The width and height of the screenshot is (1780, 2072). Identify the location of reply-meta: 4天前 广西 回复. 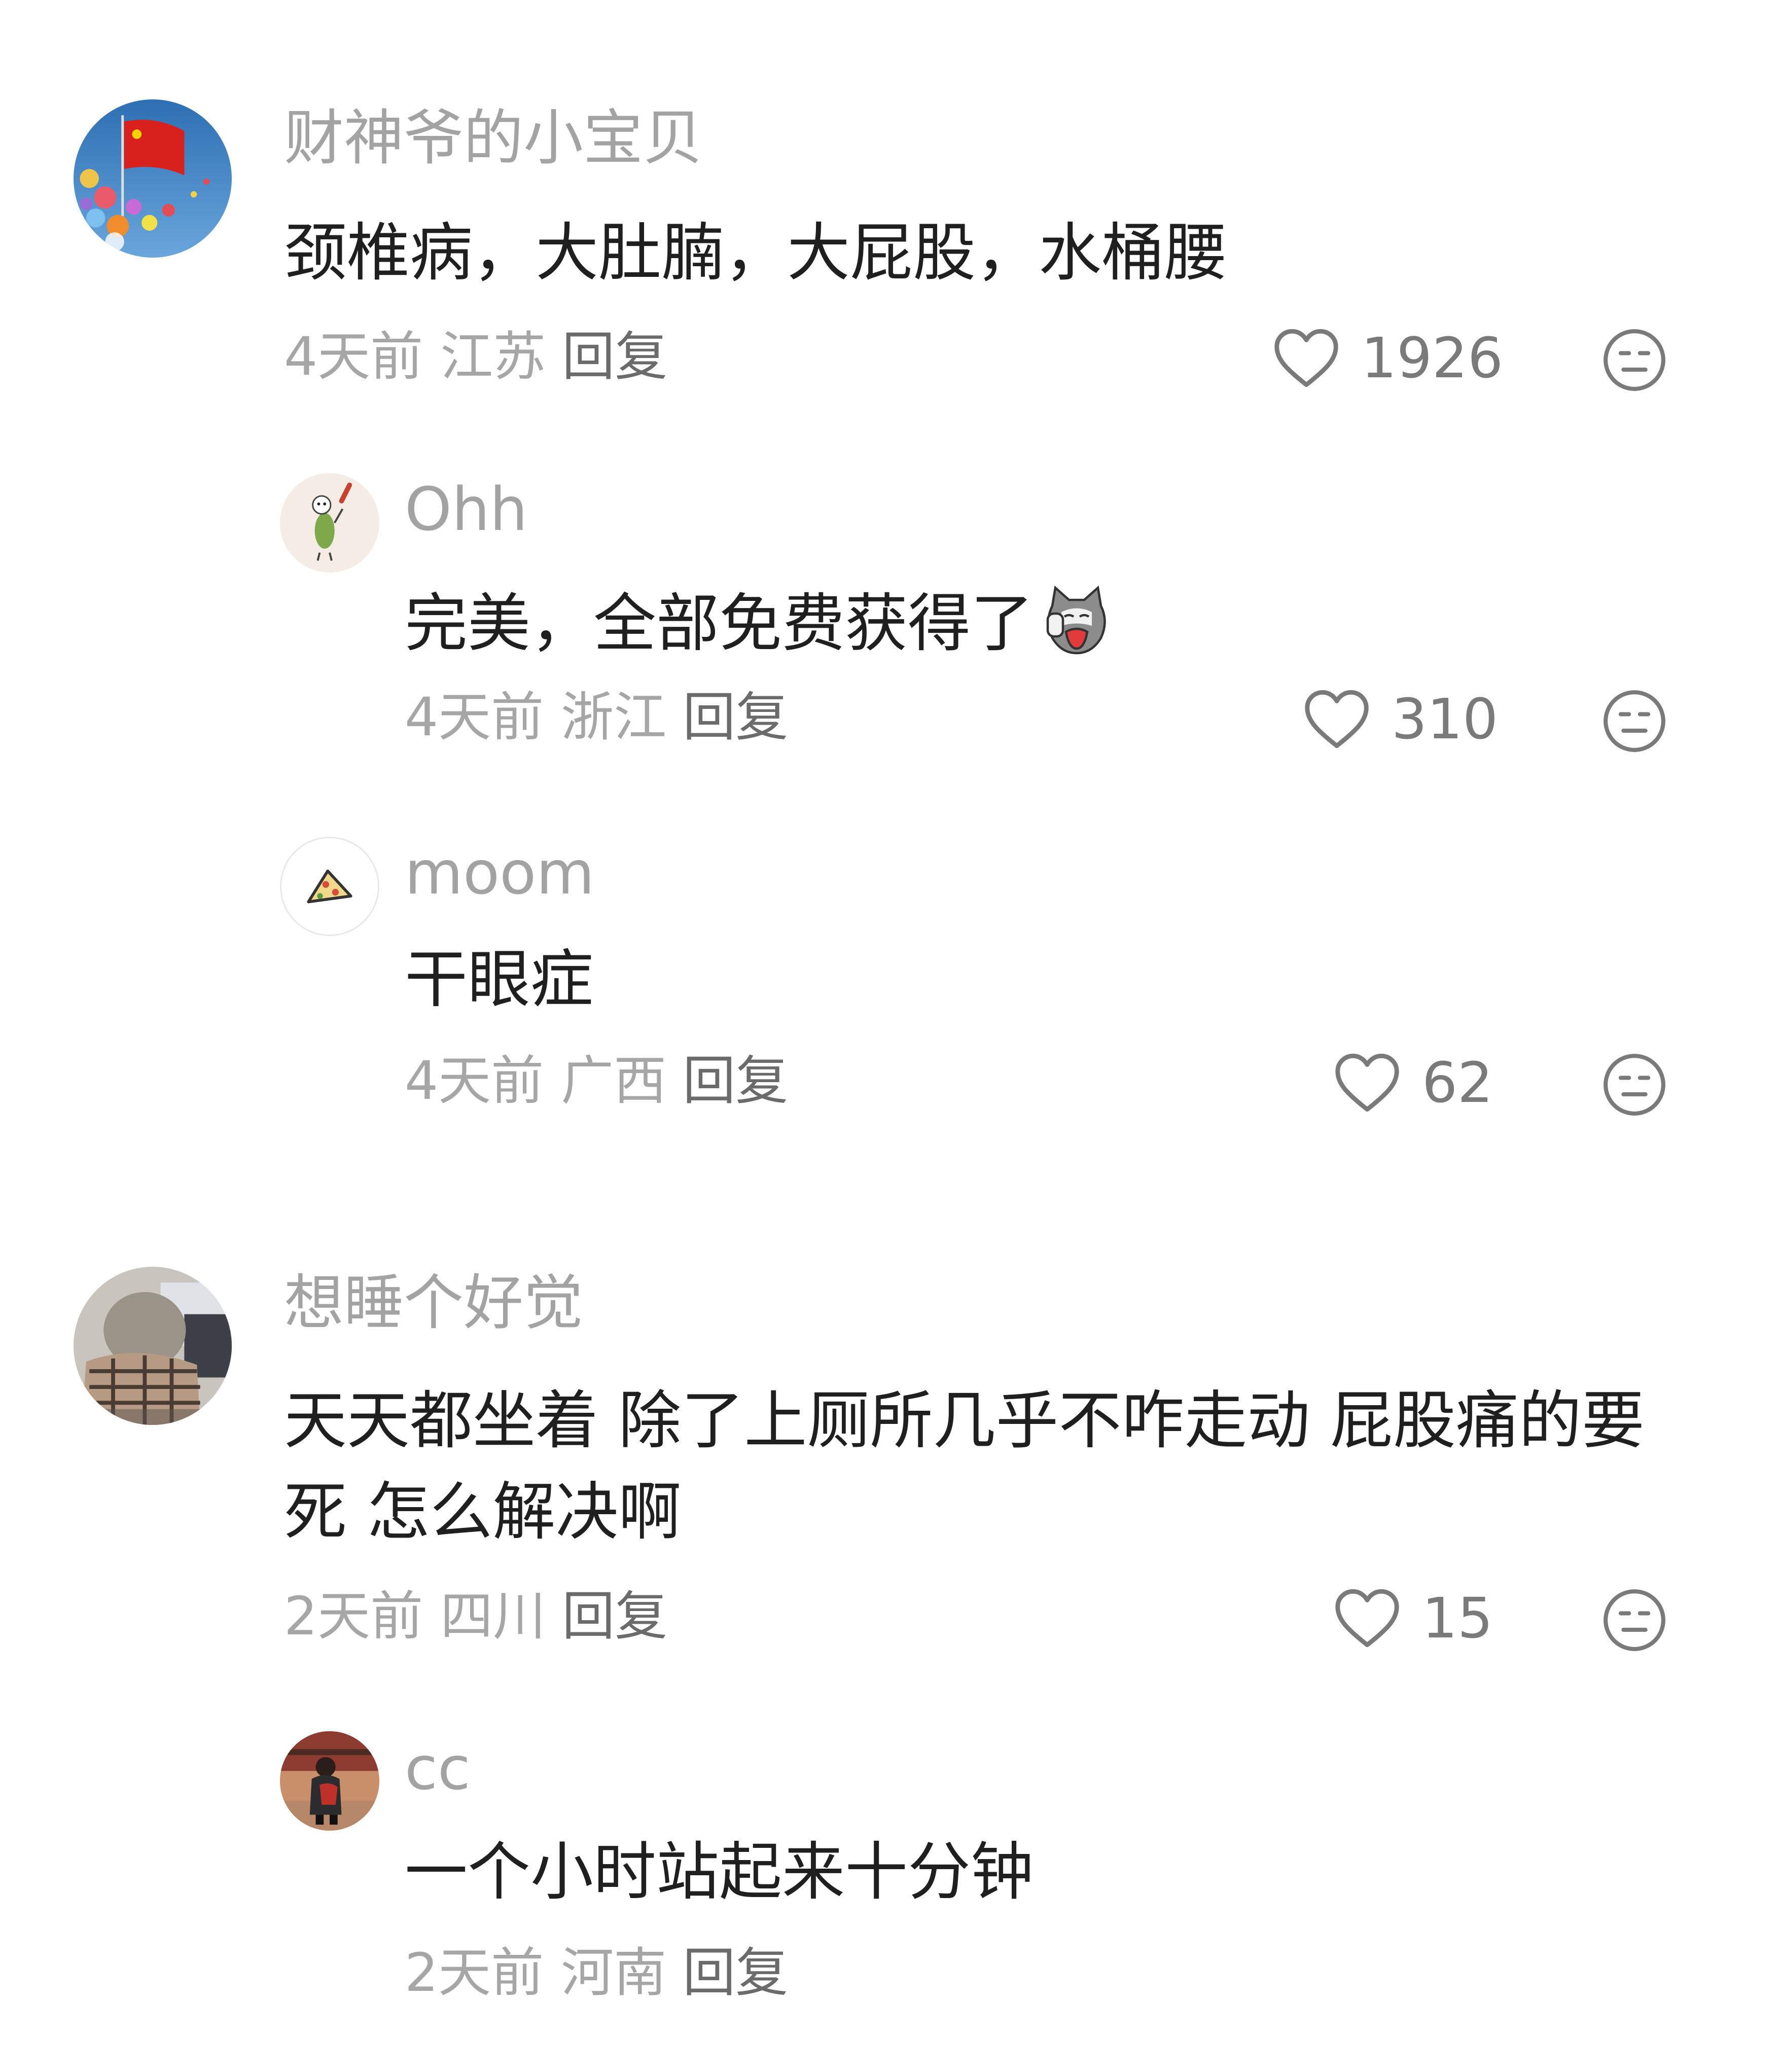
(596, 1080).